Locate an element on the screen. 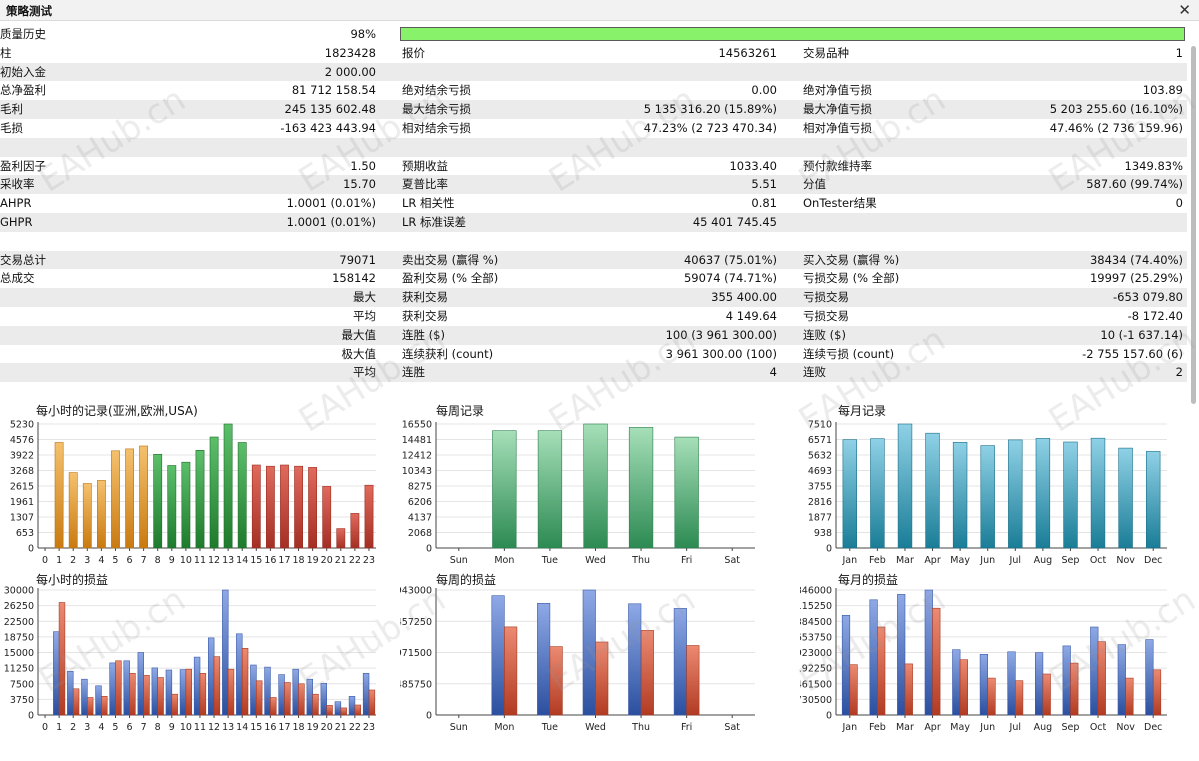 The width and height of the screenshot is (1199, 761). y-tick-label: 3755 is located at coordinates (820, 487).